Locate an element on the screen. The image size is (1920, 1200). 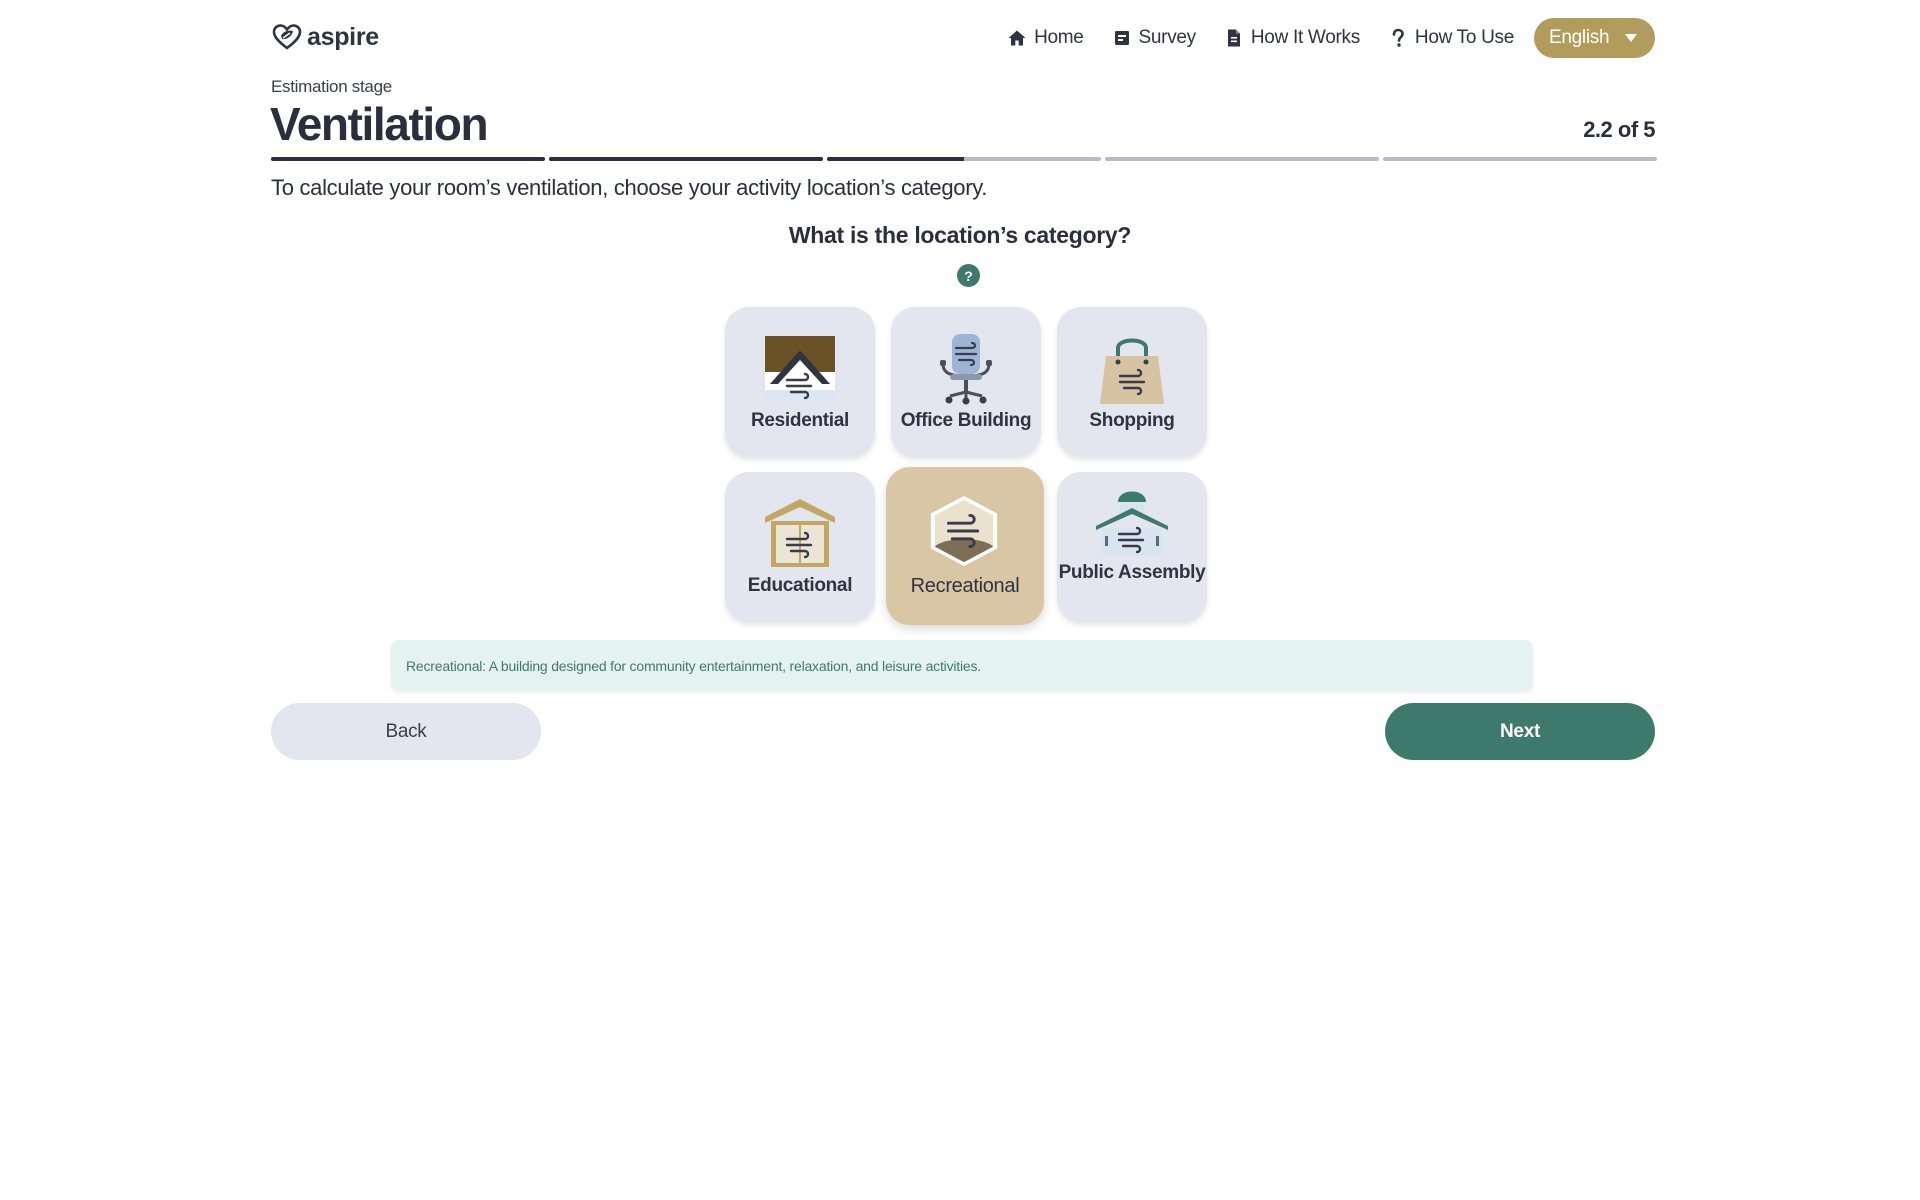
public-assembly-icon is located at coordinates (1132, 523).